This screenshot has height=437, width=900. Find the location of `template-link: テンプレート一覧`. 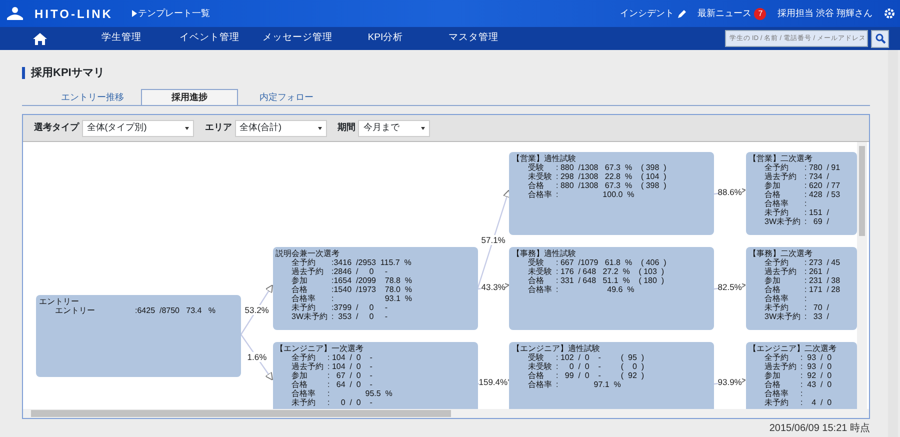

template-link: テンプレート一覧 is located at coordinates (174, 13).